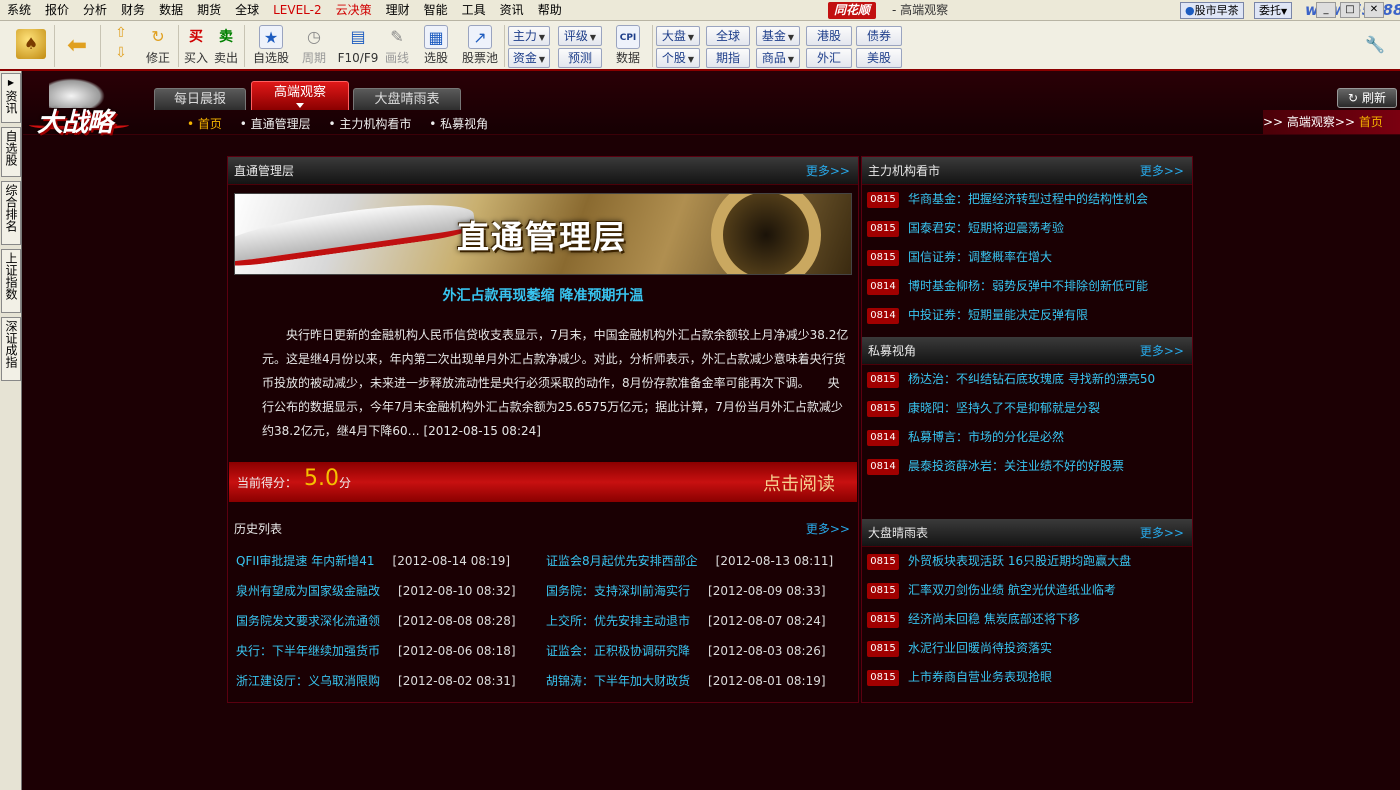 The height and width of the screenshot is (790, 1400). I want to click on subnav-private-equity: • 私募视角, so click(458, 124).